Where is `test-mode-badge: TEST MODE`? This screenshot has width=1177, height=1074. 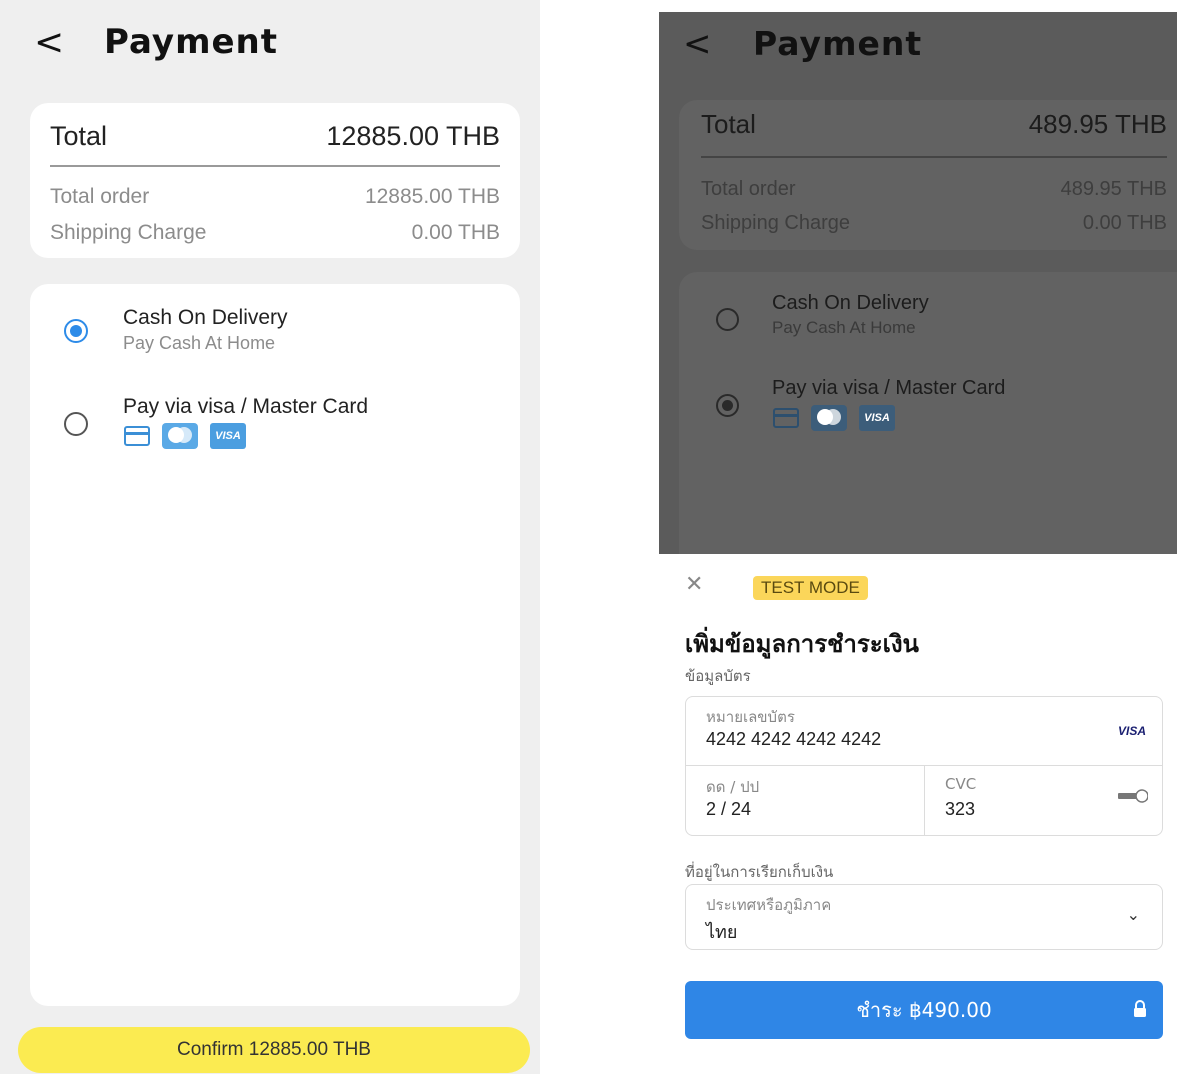 test-mode-badge: TEST MODE is located at coordinates (810, 588).